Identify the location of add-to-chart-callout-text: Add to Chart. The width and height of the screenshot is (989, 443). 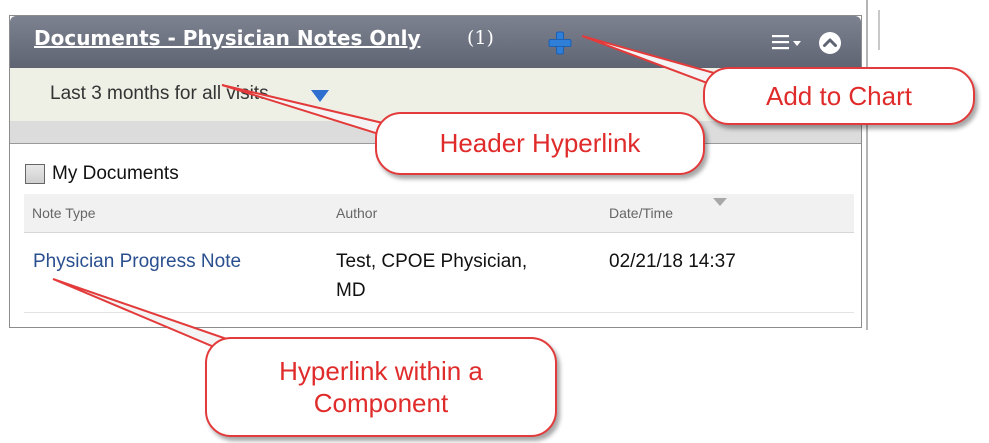
(839, 95).